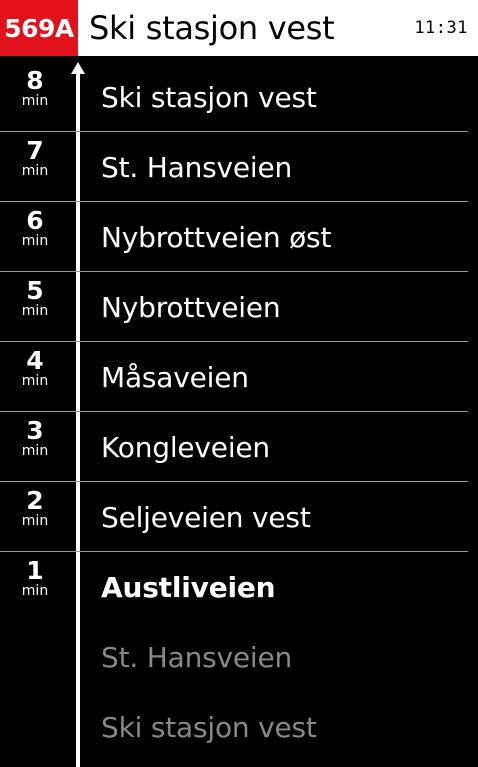 The height and width of the screenshot is (767, 478). What do you see at coordinates (35, 360) in the screenshot?
I see `minutes-value: 4` at bounding box center [35, 360].